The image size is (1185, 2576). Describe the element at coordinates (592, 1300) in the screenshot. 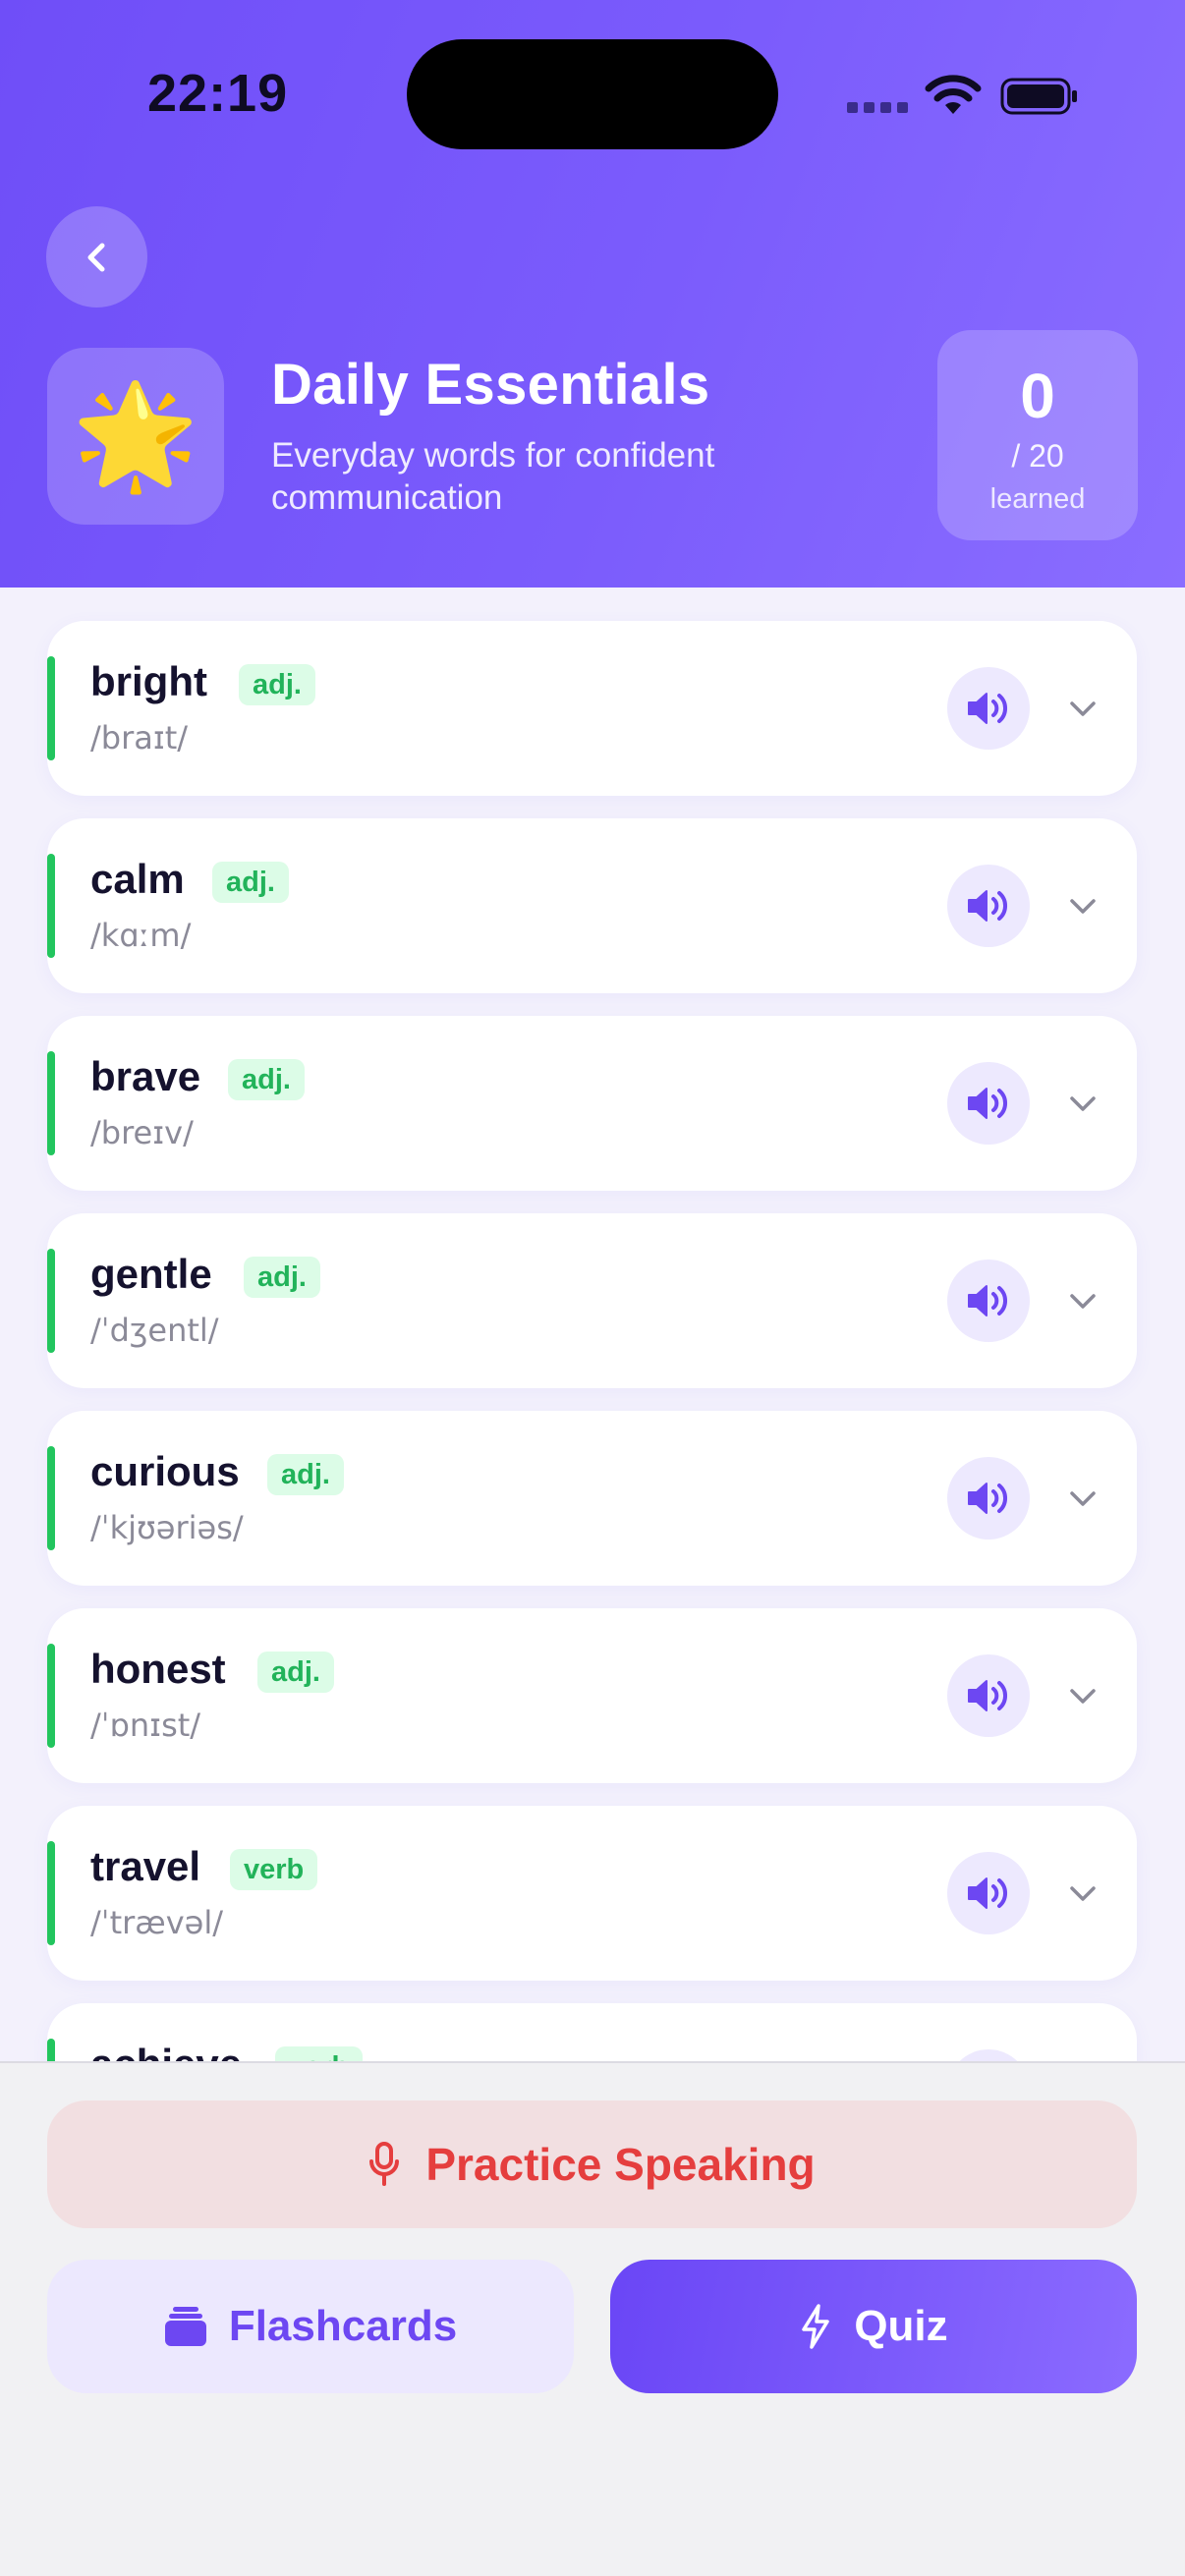

I see `word-card: gentle adj. /ˈdʒentl/` at that location.